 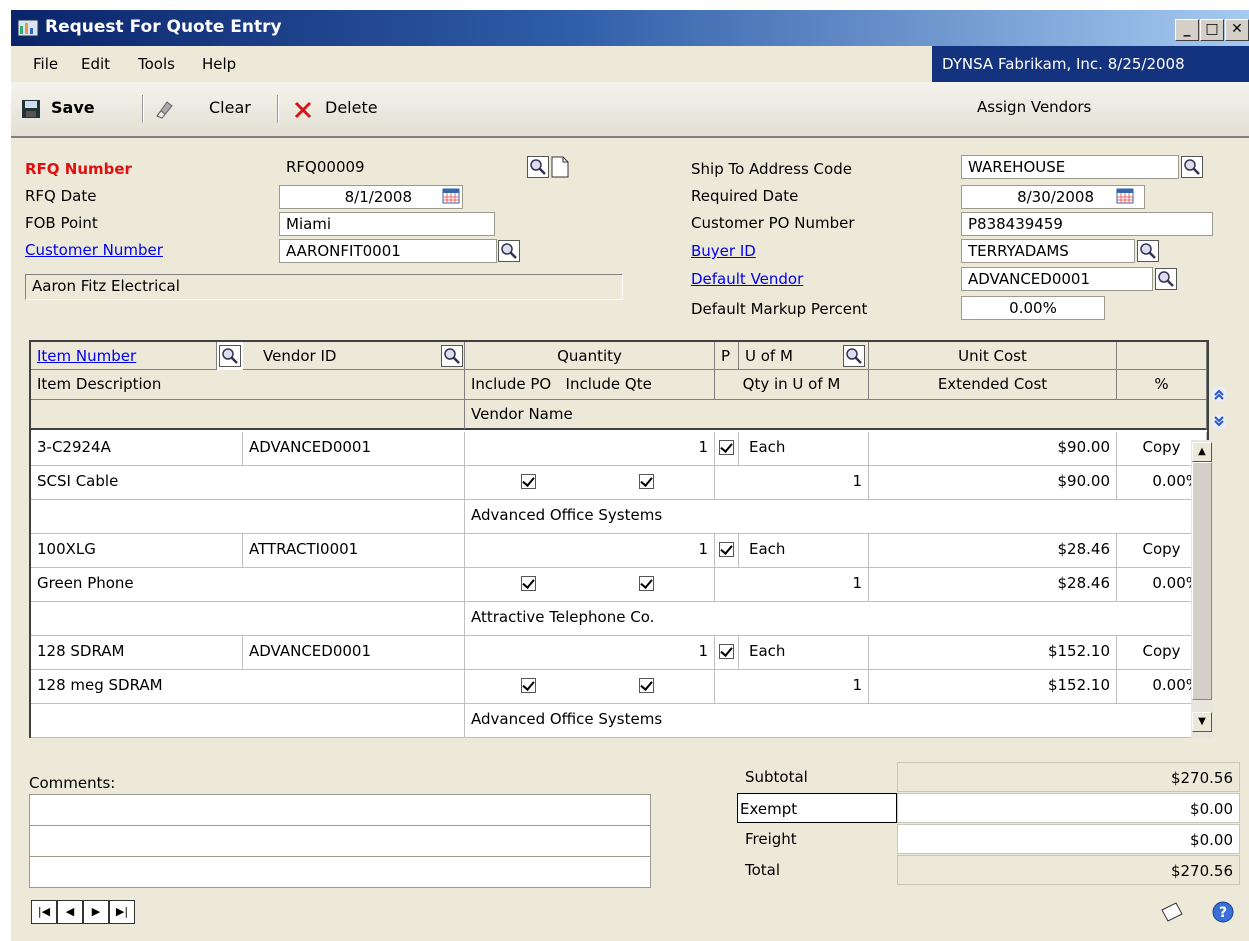 I want to click on clear-button: Clear, so click(x=230, y=107).